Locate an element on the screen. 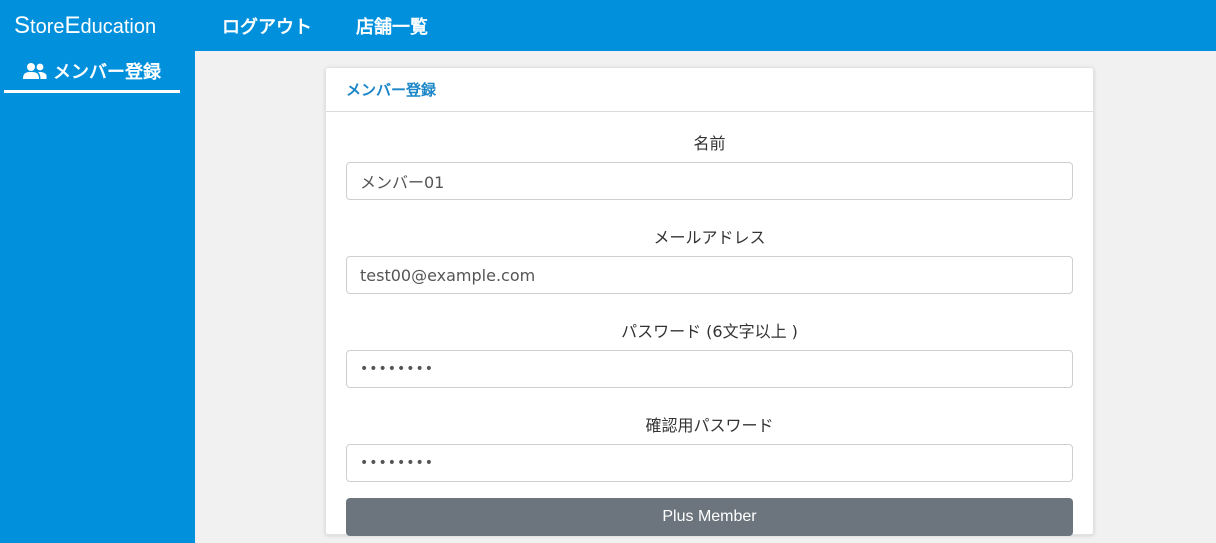 Image resolution: width=1216 pixels, height=543 pixels. password-field is located at coordinates (709, 369).